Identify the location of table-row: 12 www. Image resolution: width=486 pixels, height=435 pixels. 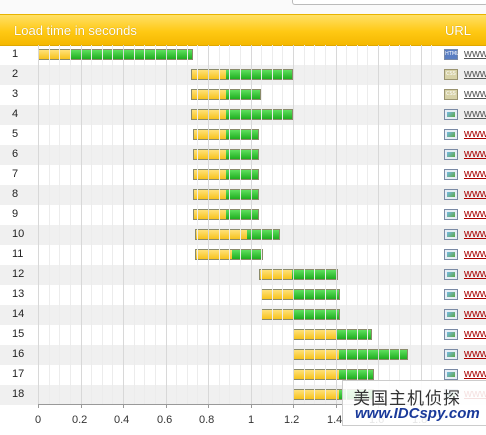
(243, 275).